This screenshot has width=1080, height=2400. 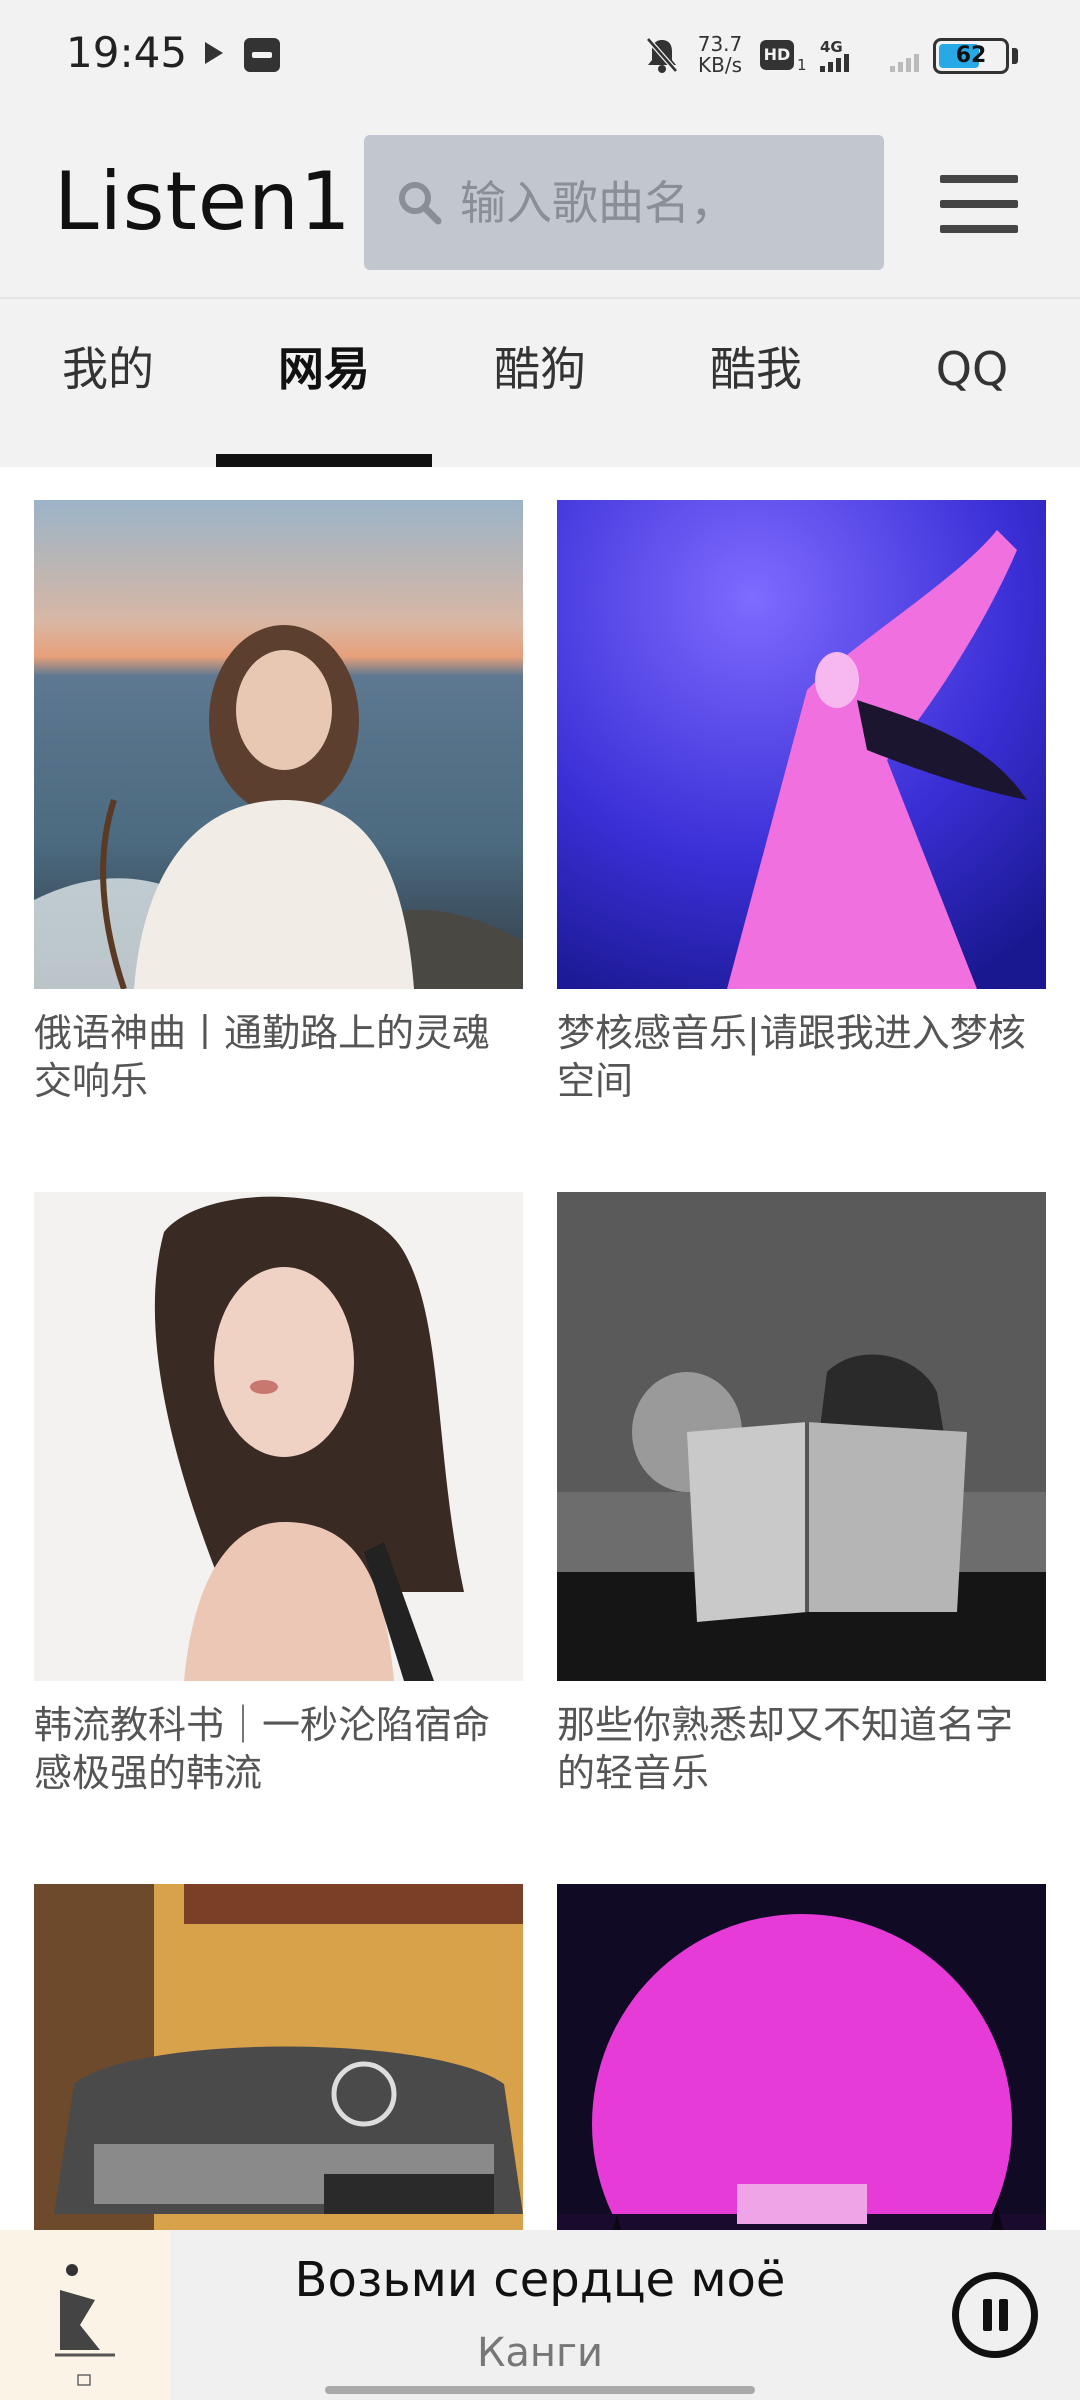 What do you see at coordinates (540, 57) in the screenshot?
I see `status-bar: 19:45 73.7 KB/s HD 1 4G 62` at bounding box center [540, 57].